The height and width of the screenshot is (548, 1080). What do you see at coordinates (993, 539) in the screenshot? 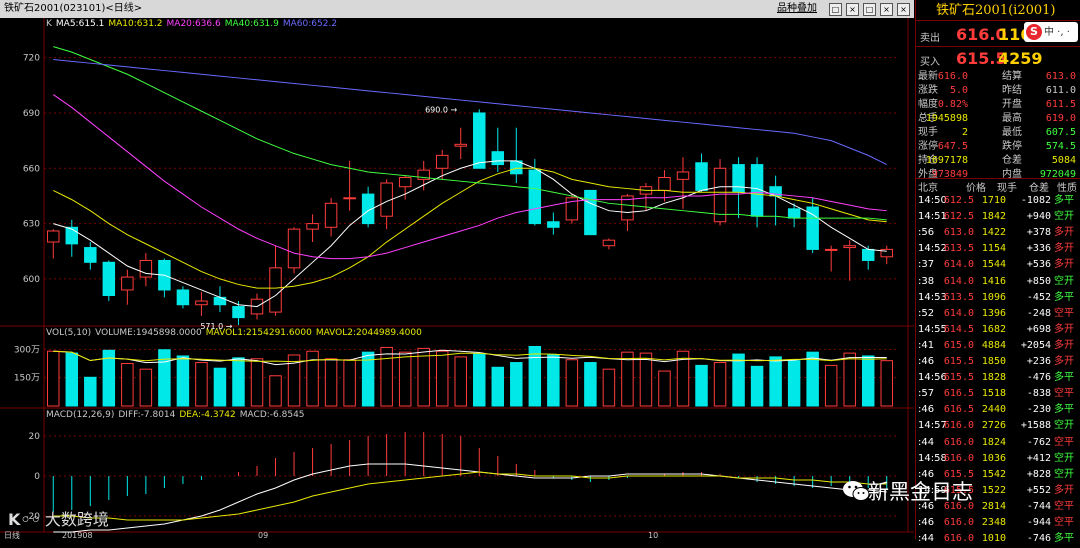
I see `tick-volume: 1010` at bounding box center [993, 539].